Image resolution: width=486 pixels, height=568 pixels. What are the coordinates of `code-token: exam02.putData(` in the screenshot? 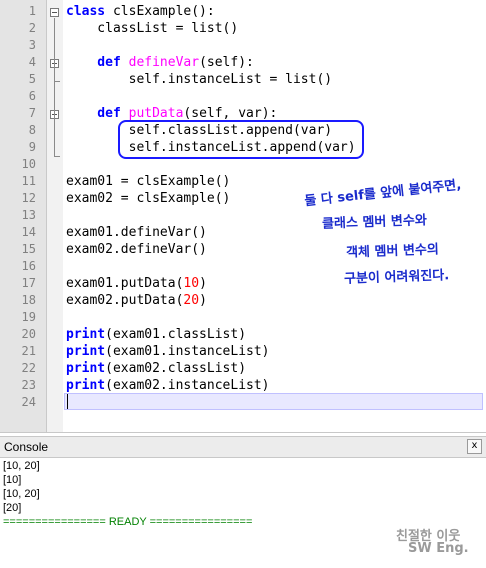 It's located at (125, 300).